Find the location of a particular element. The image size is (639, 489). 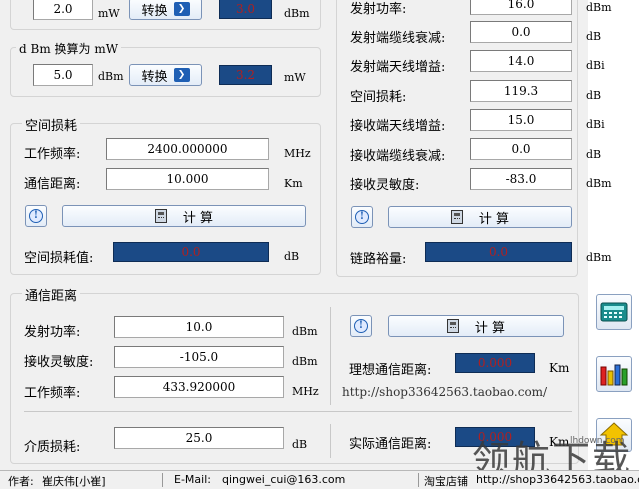

email-value: qingwei_cui@163.com is located at coordinates (283, 479).